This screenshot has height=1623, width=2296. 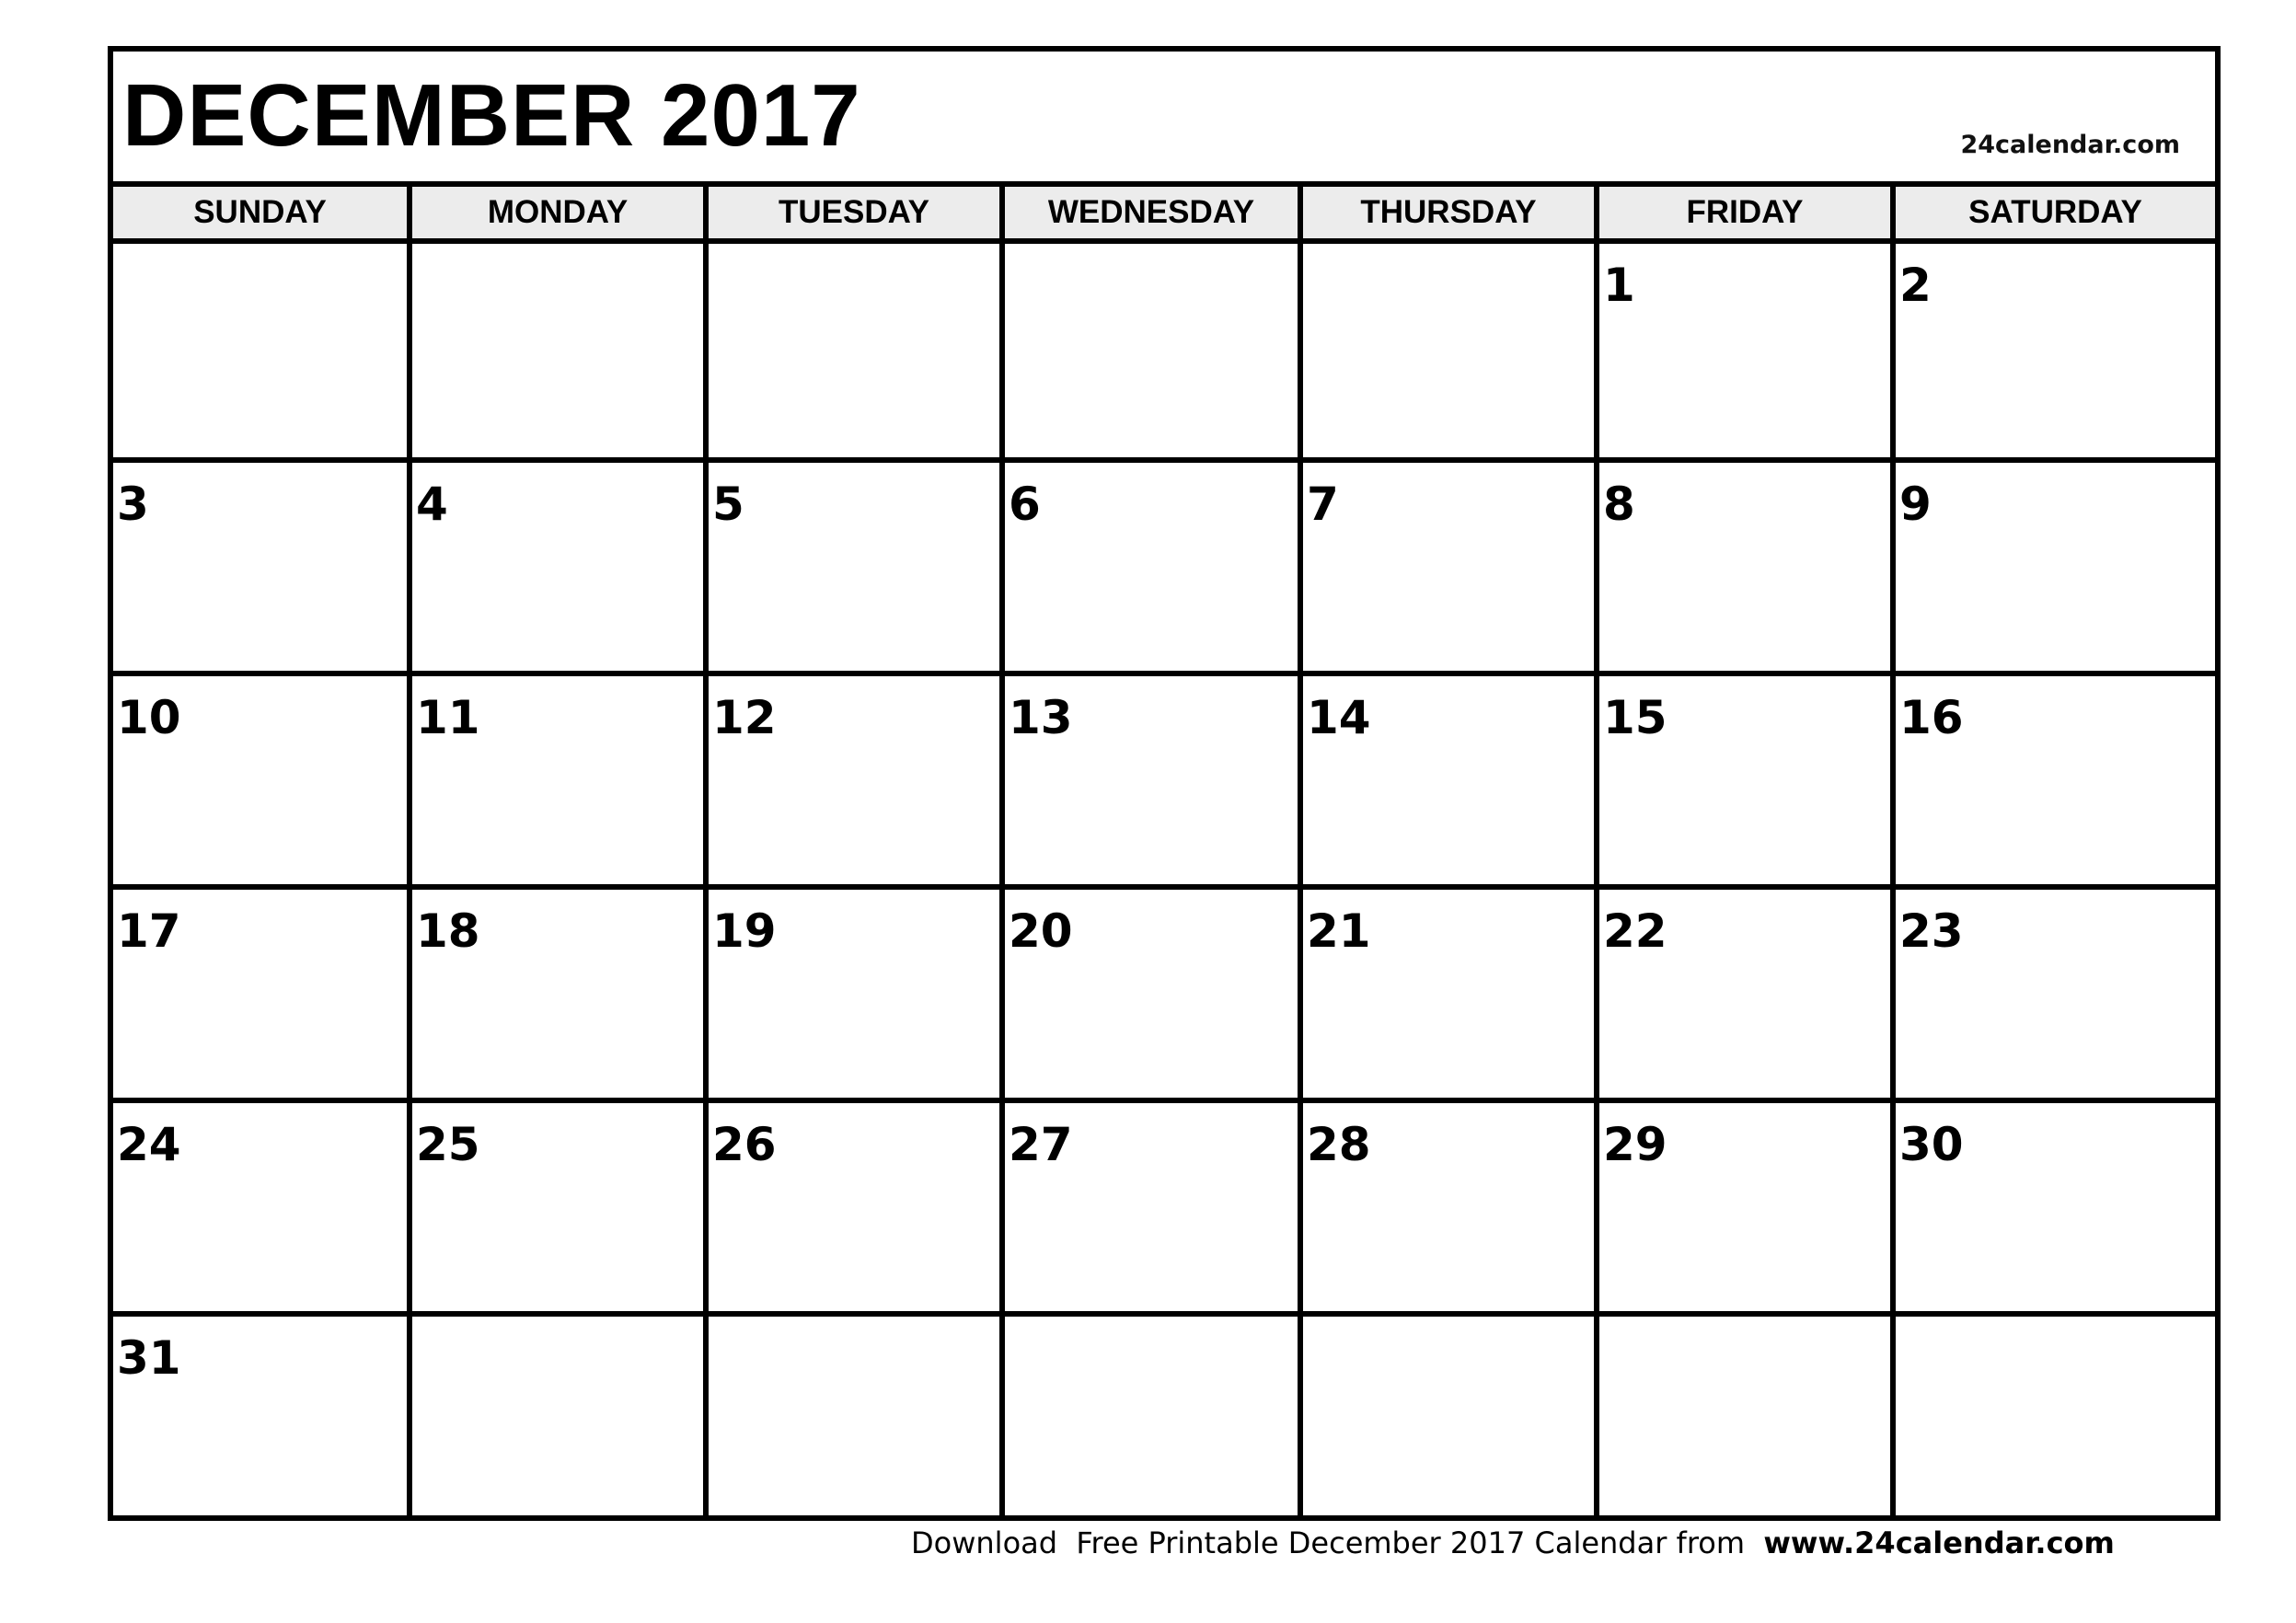 What do you see at coordinates (448, 717) in the screenshot?
I see `day-number: 11` at bounding box center [448, 717].